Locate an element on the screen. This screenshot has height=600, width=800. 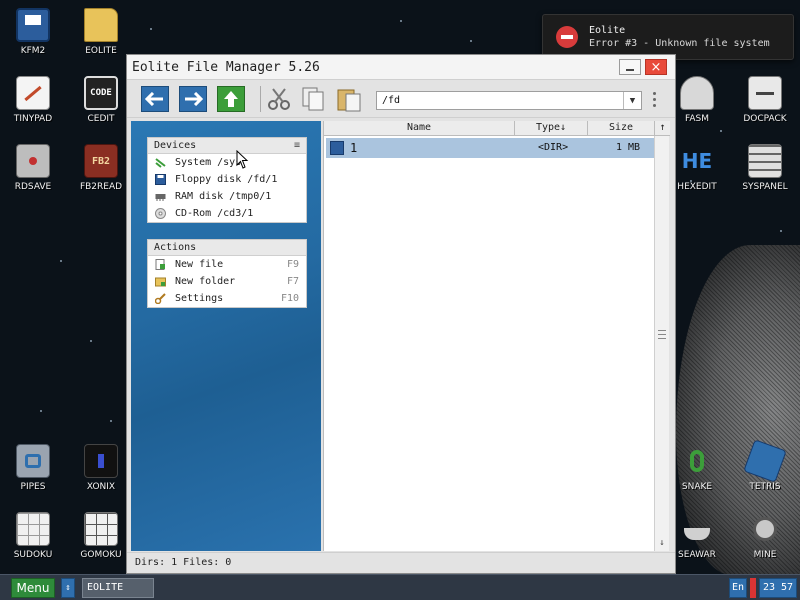
system-icon is located at coordinates (160, 163).